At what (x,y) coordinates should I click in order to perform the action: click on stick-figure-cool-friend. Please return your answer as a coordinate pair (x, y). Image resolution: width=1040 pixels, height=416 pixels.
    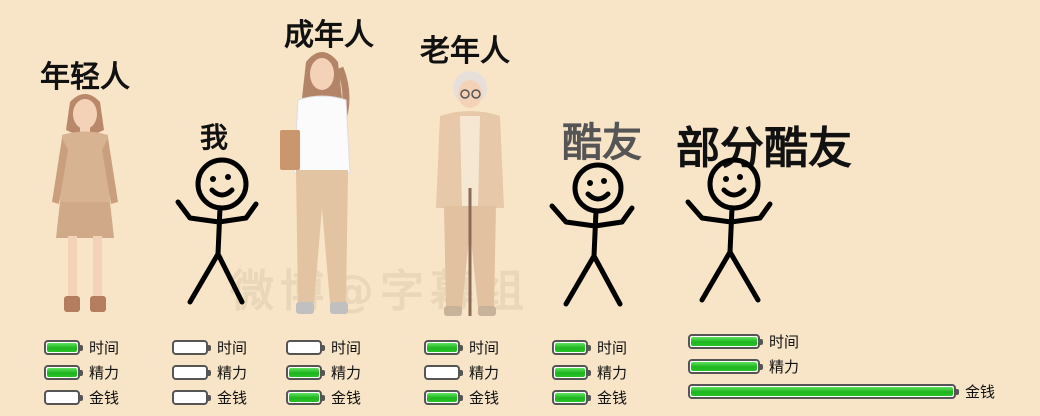
    Looking at the image, I should click on (592, 234).